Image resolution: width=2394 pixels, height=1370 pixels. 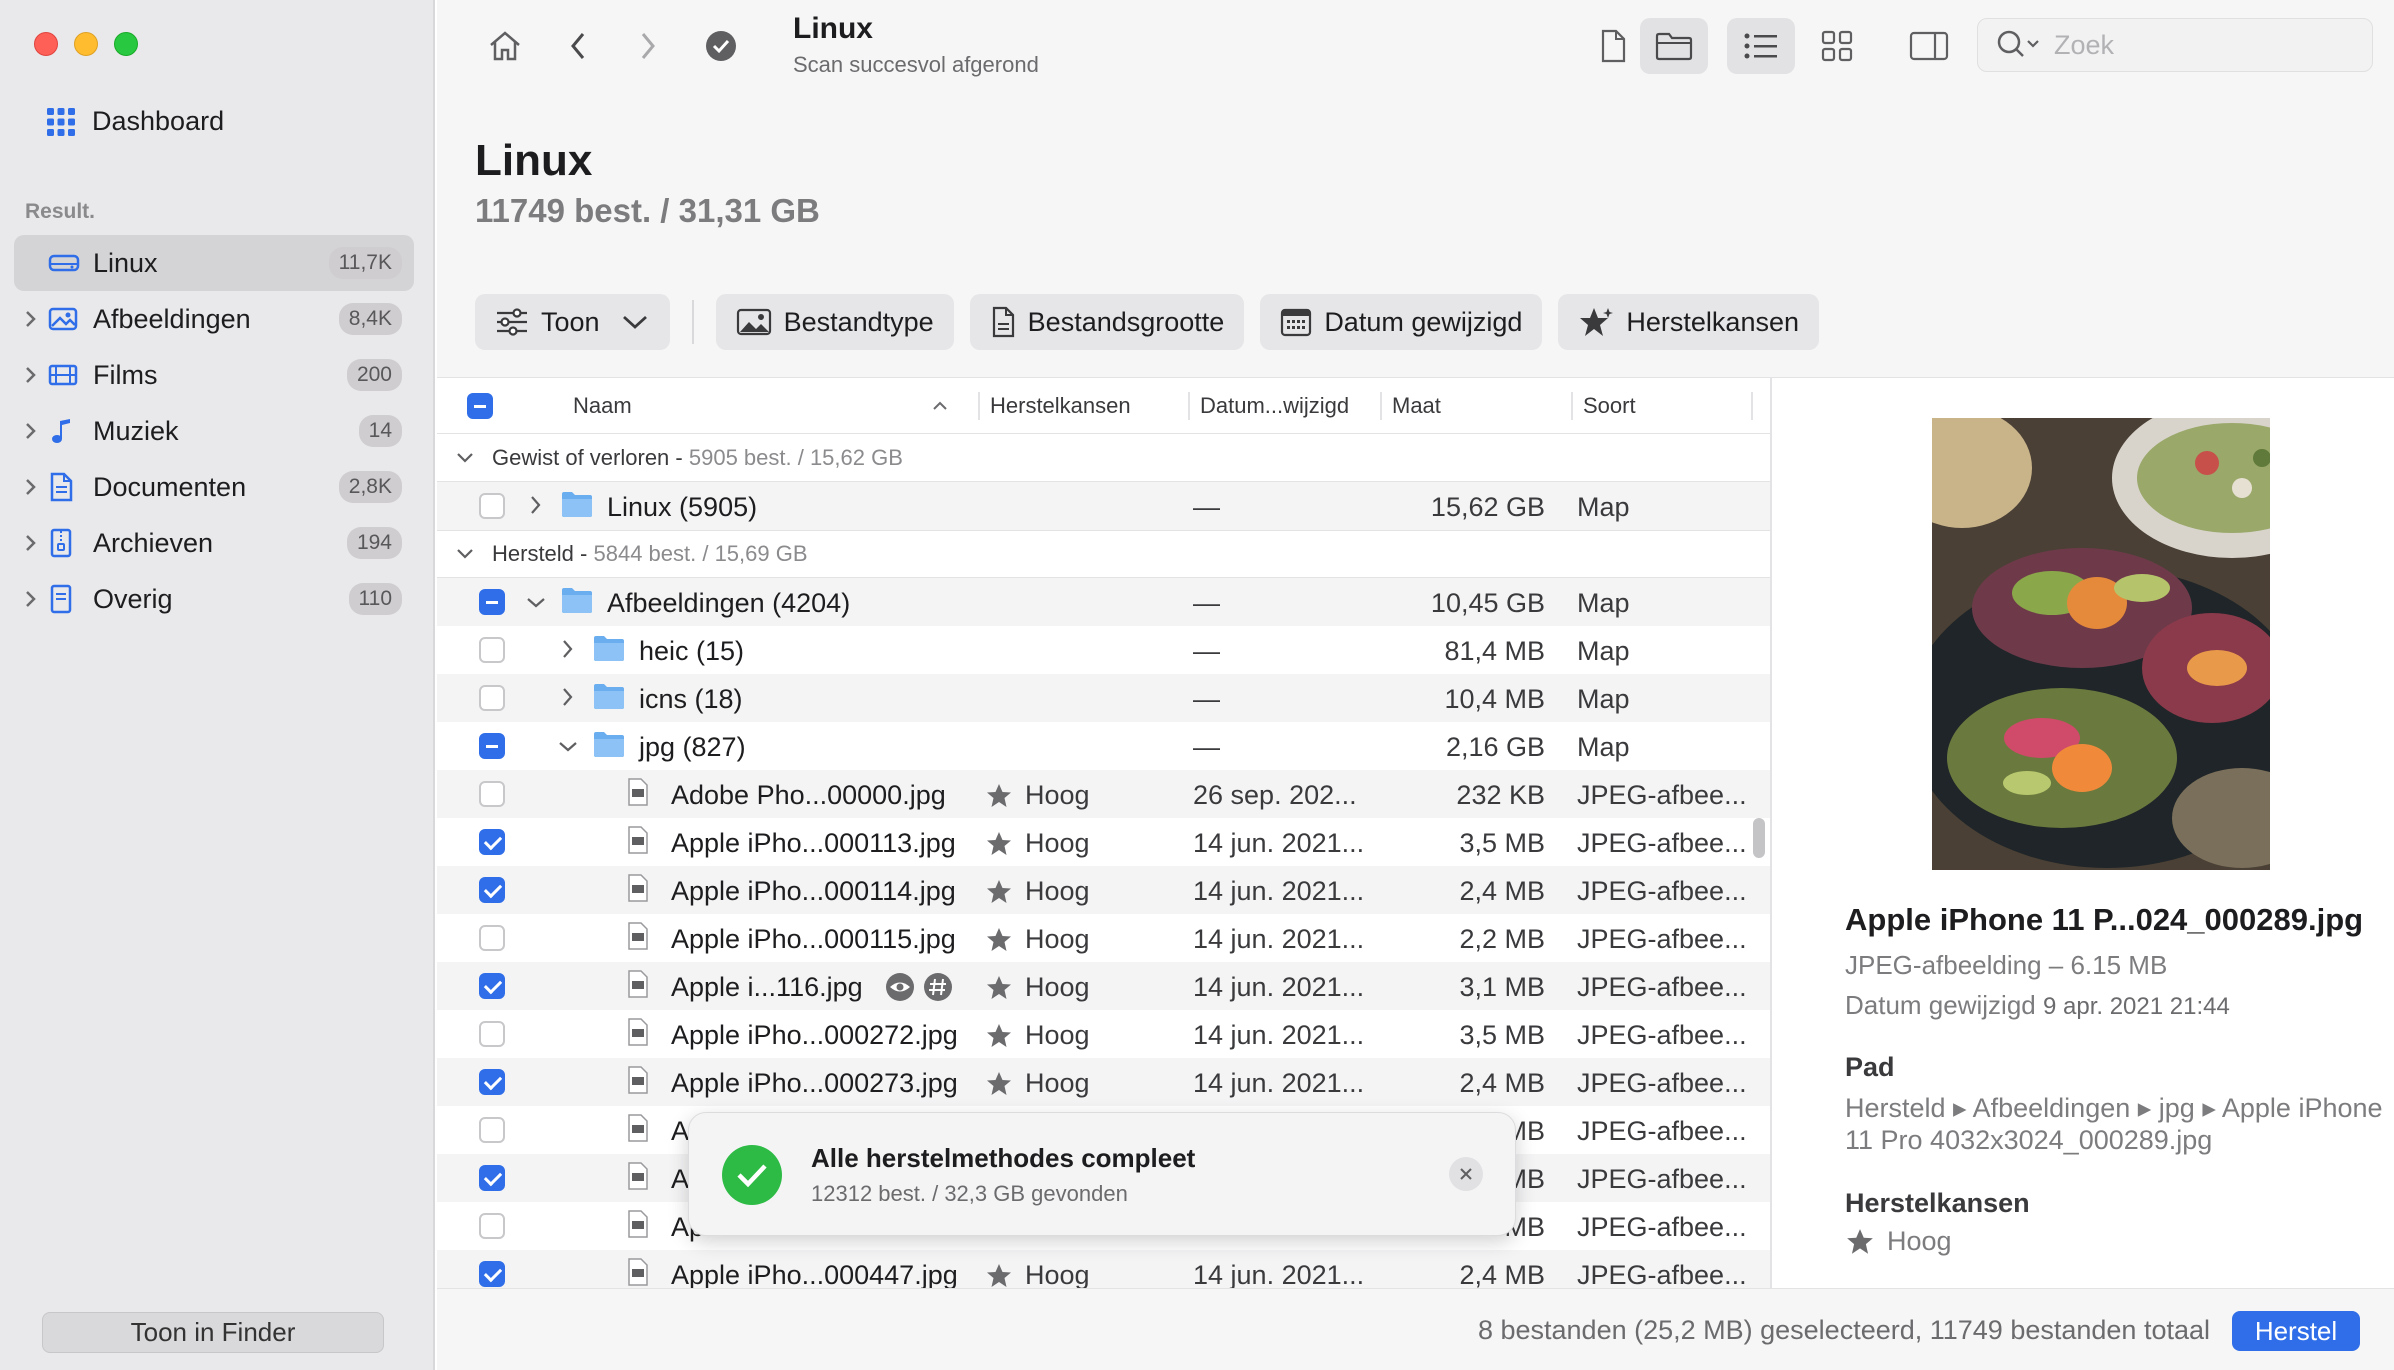 What do you see at coordinates (602, 406) in the screenshot?
I see `column-name: Naam` at bounding box center [602, 406].